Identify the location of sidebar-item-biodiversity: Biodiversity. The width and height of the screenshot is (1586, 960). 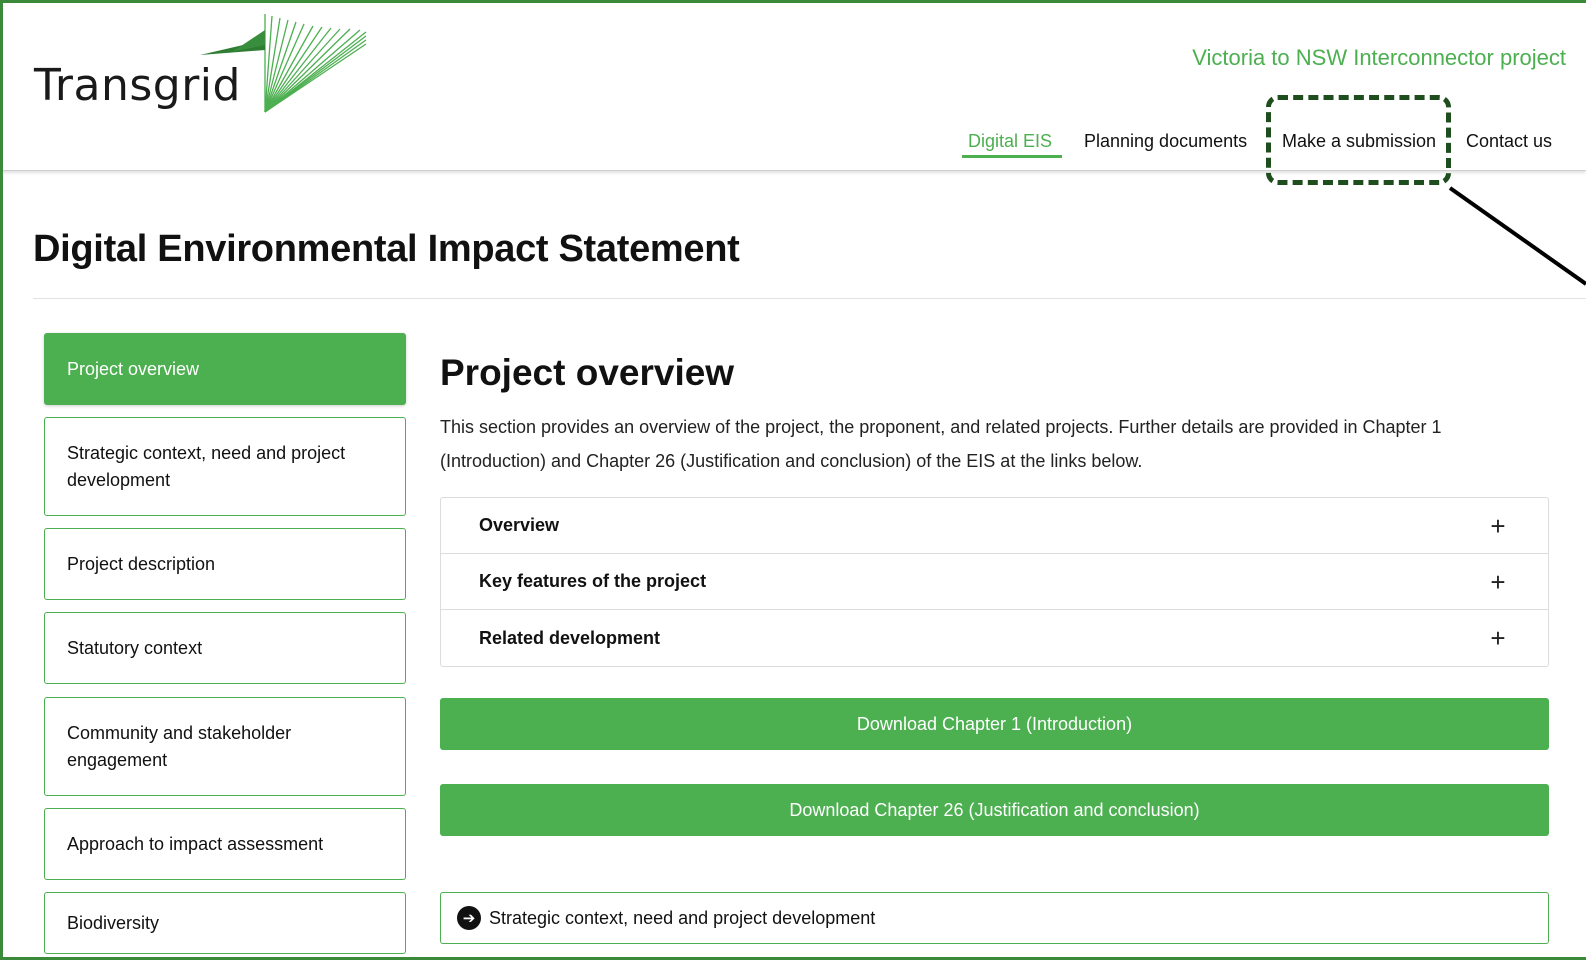
(225, 923).